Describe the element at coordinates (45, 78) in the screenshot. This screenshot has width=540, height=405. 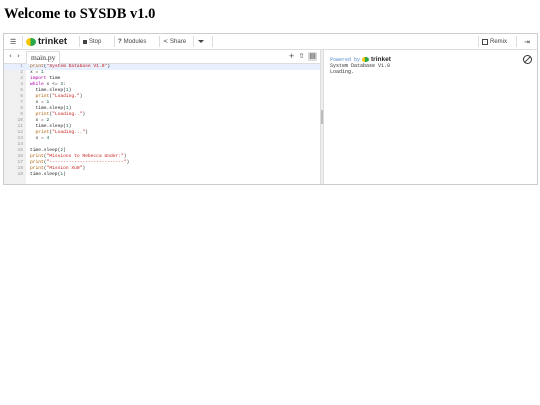
I see `code-text: import time` at that location.